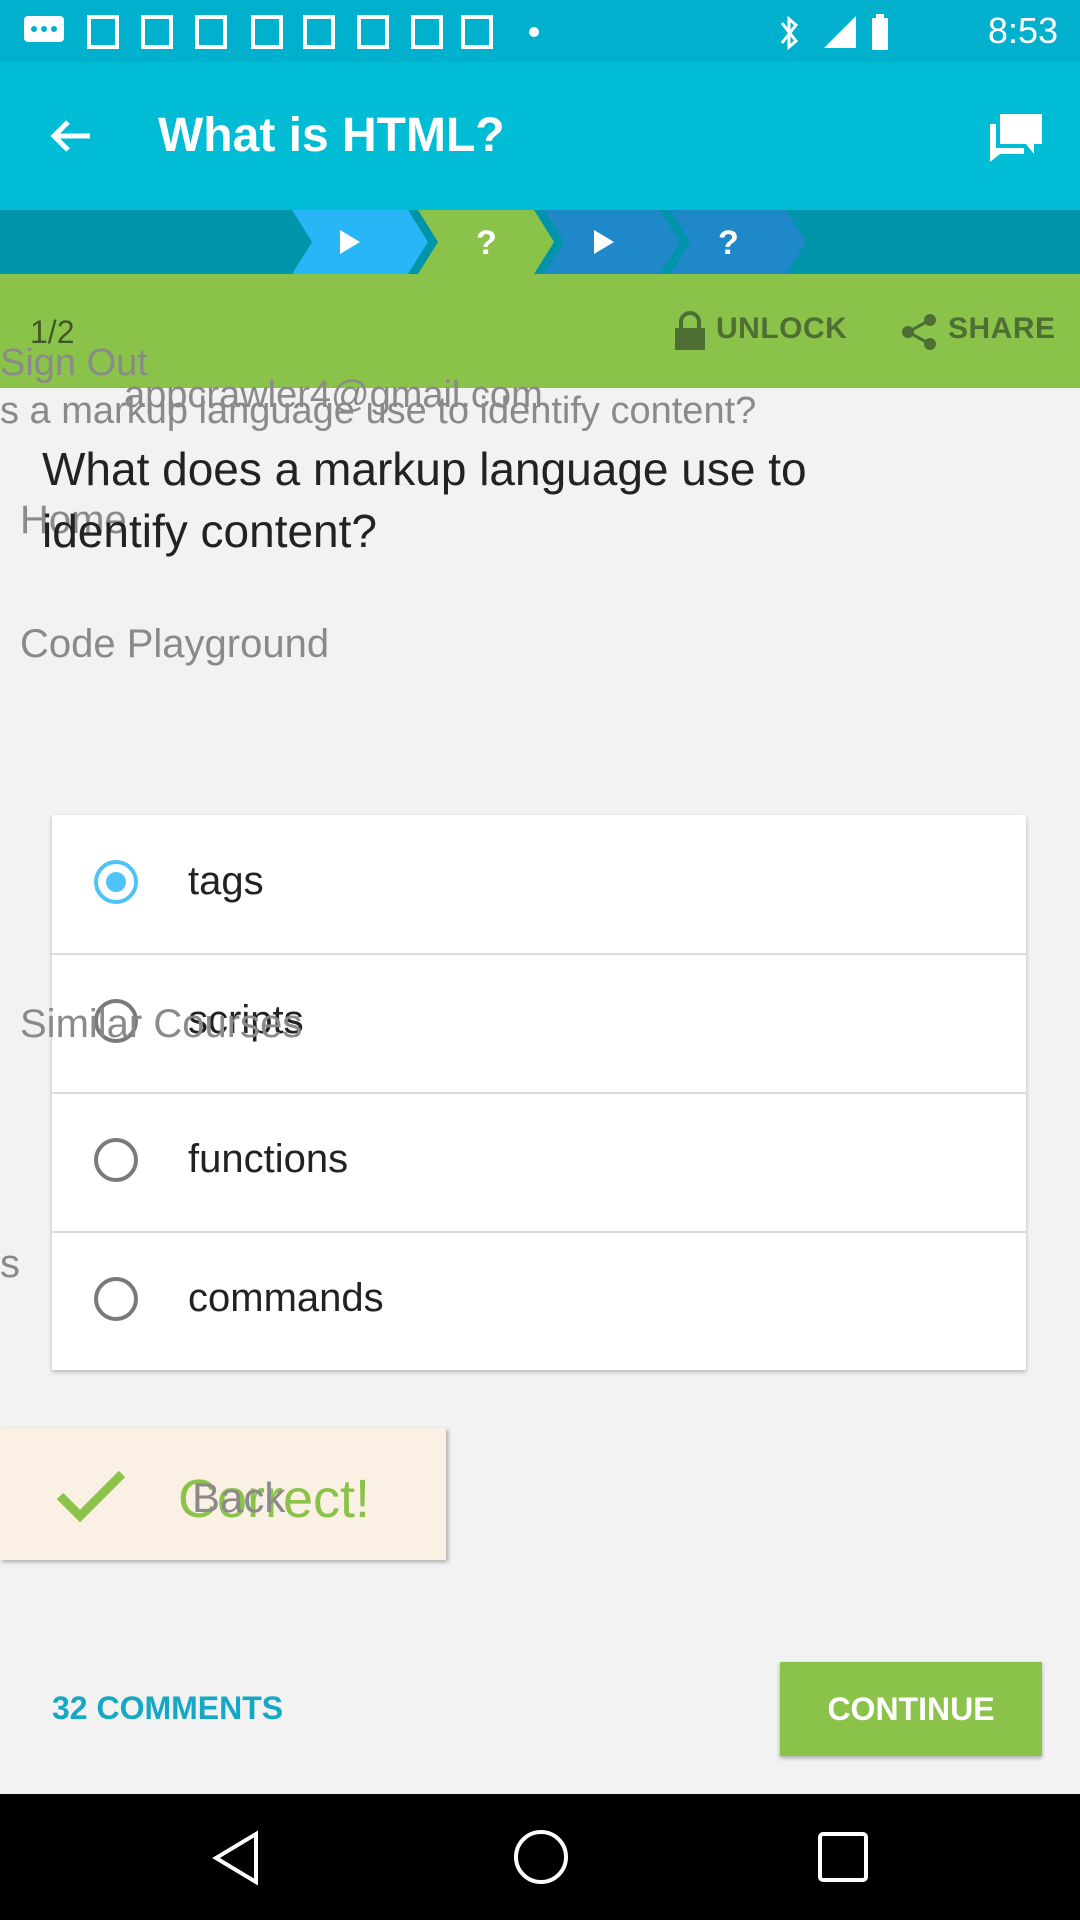 This screenshot has height=1920, width=1080. I want to click on share-button: SHARE, so click(980, 331).